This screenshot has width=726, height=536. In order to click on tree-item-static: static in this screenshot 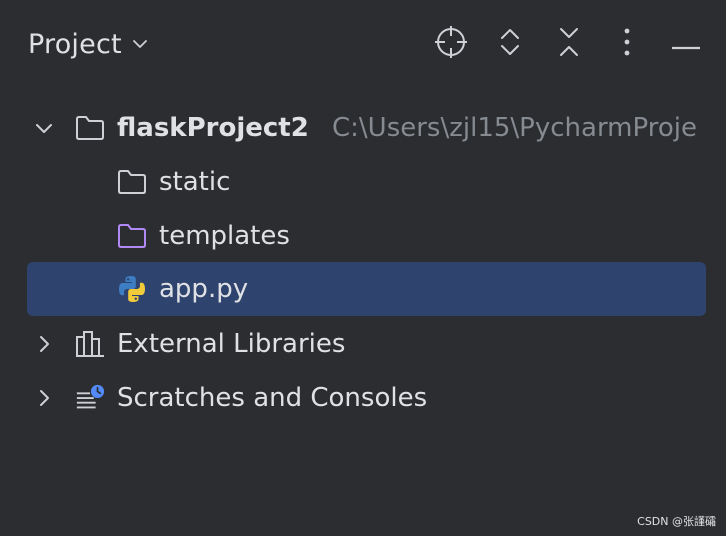, I will do `click(363, 182)`.